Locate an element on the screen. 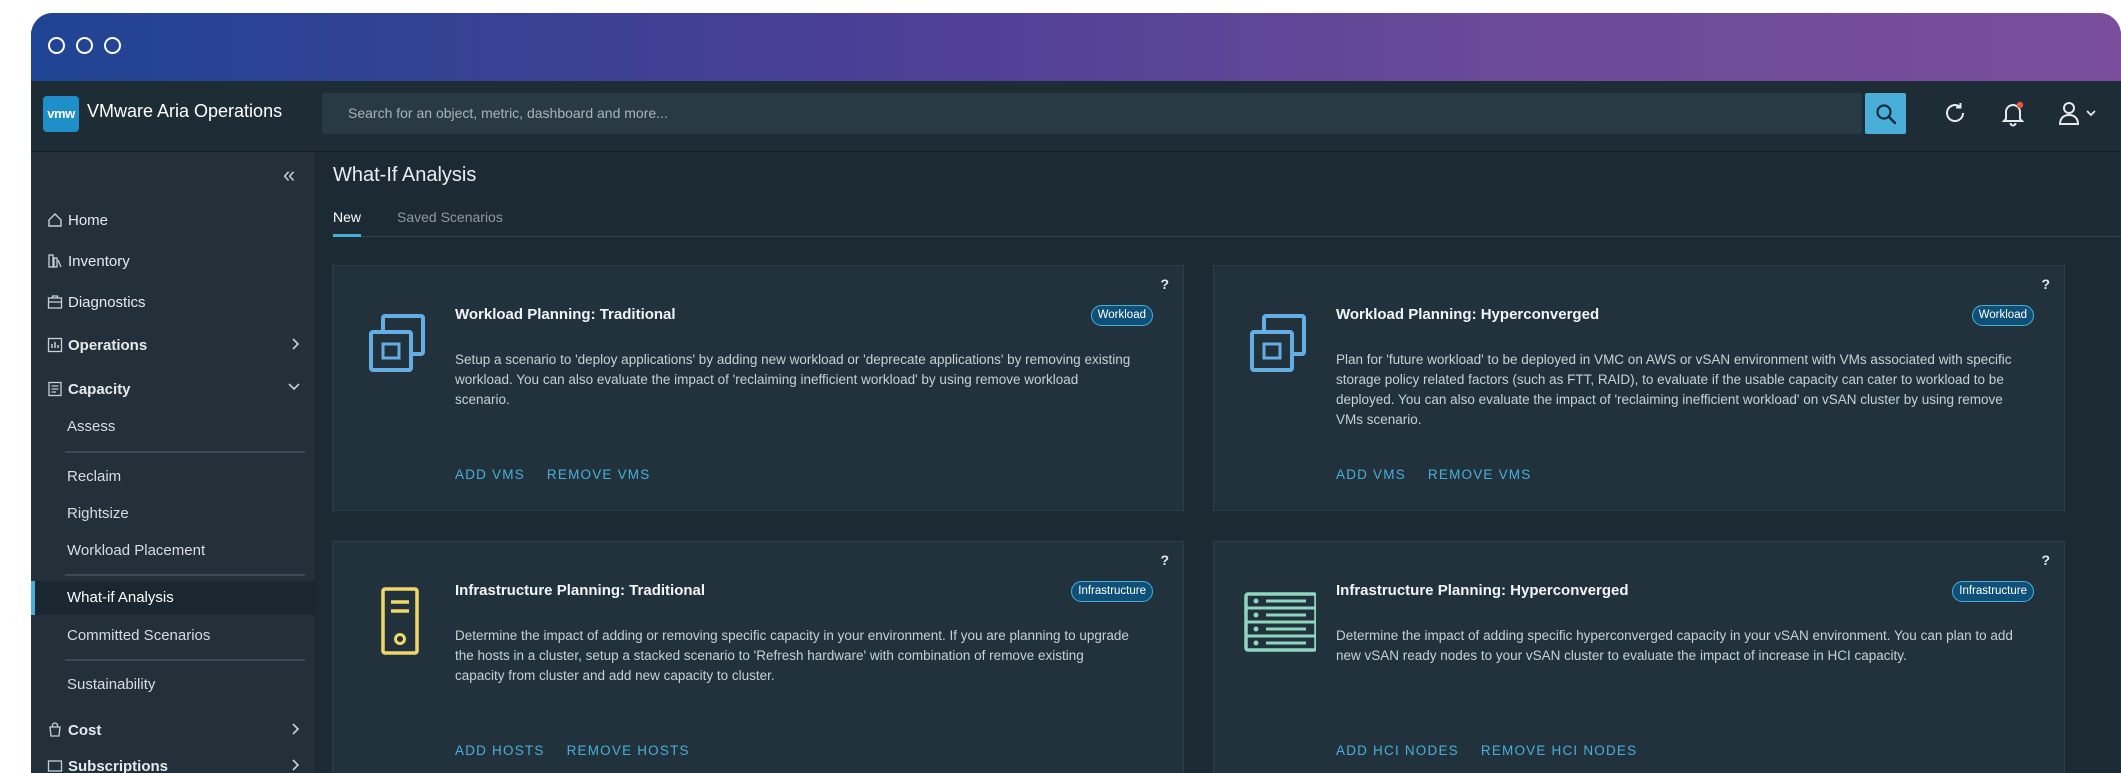  card-title: Workload Planning: Hyperconverged is located at coordinates (1467, 314).